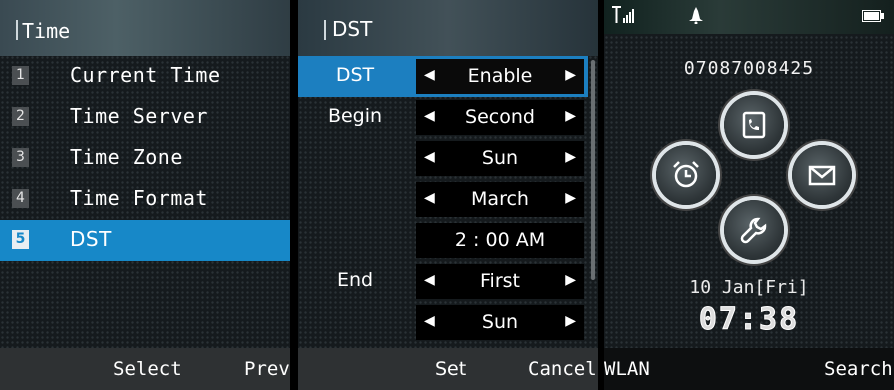  What do you see at coordinates (145, 240) in the screenshot?
I see `menu-item-dst: 5 DST` at bounding box center [145, 240].